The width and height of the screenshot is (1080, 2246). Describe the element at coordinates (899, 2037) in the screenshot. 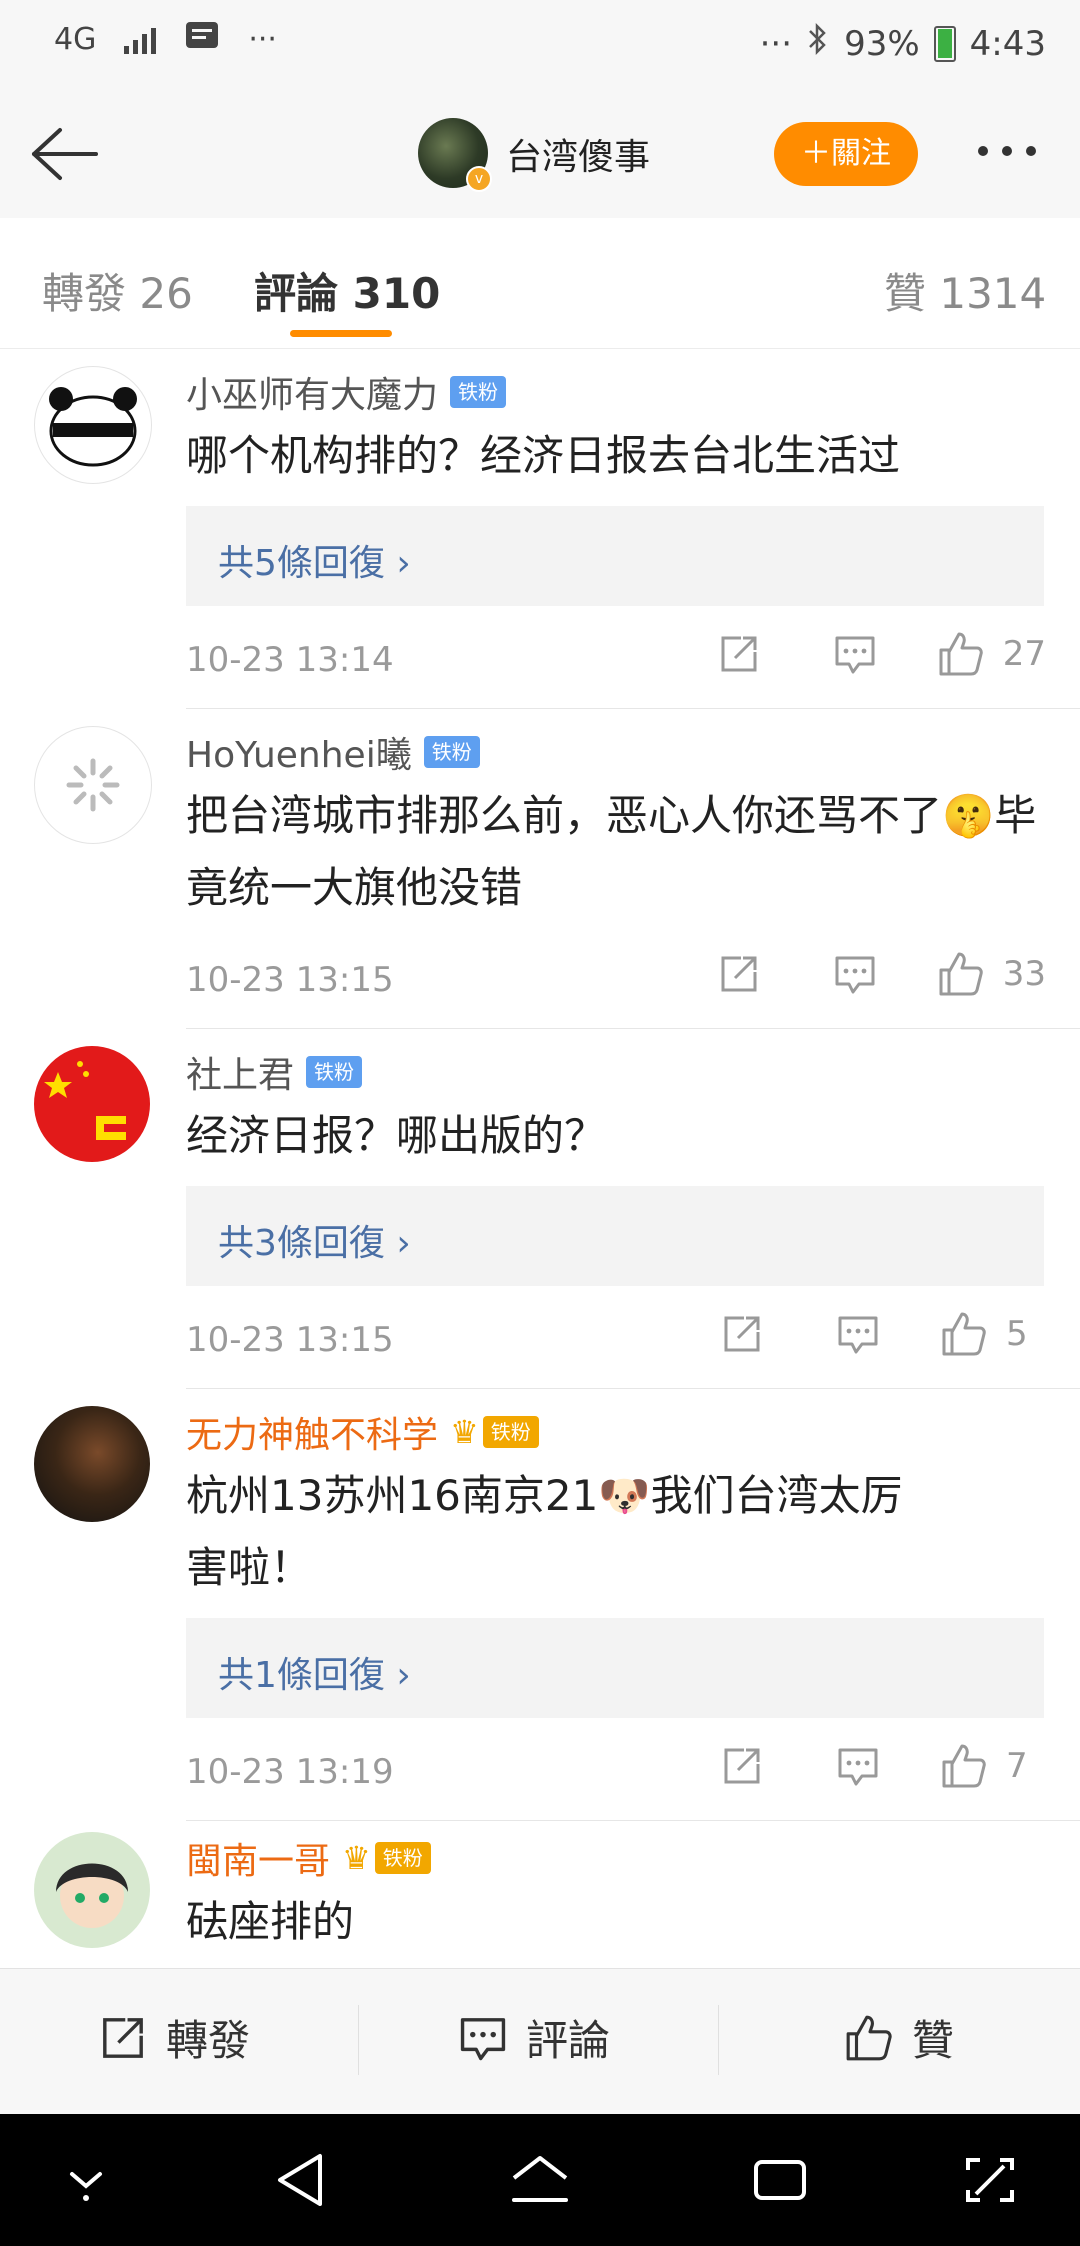

I see `like-button: 贊` at that location.